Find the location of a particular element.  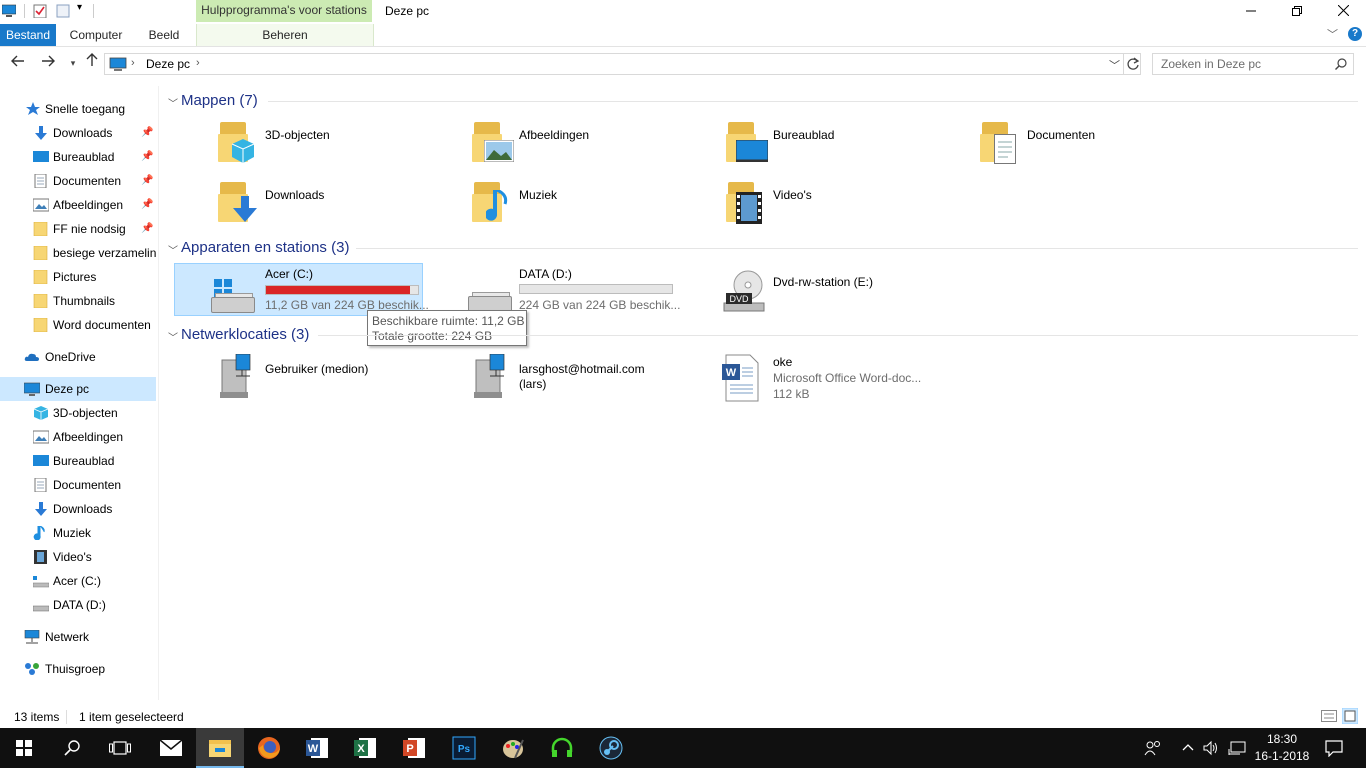

network-location-tile: larsghost@hotmail.com (lars) is located at coordinates (590, 378).